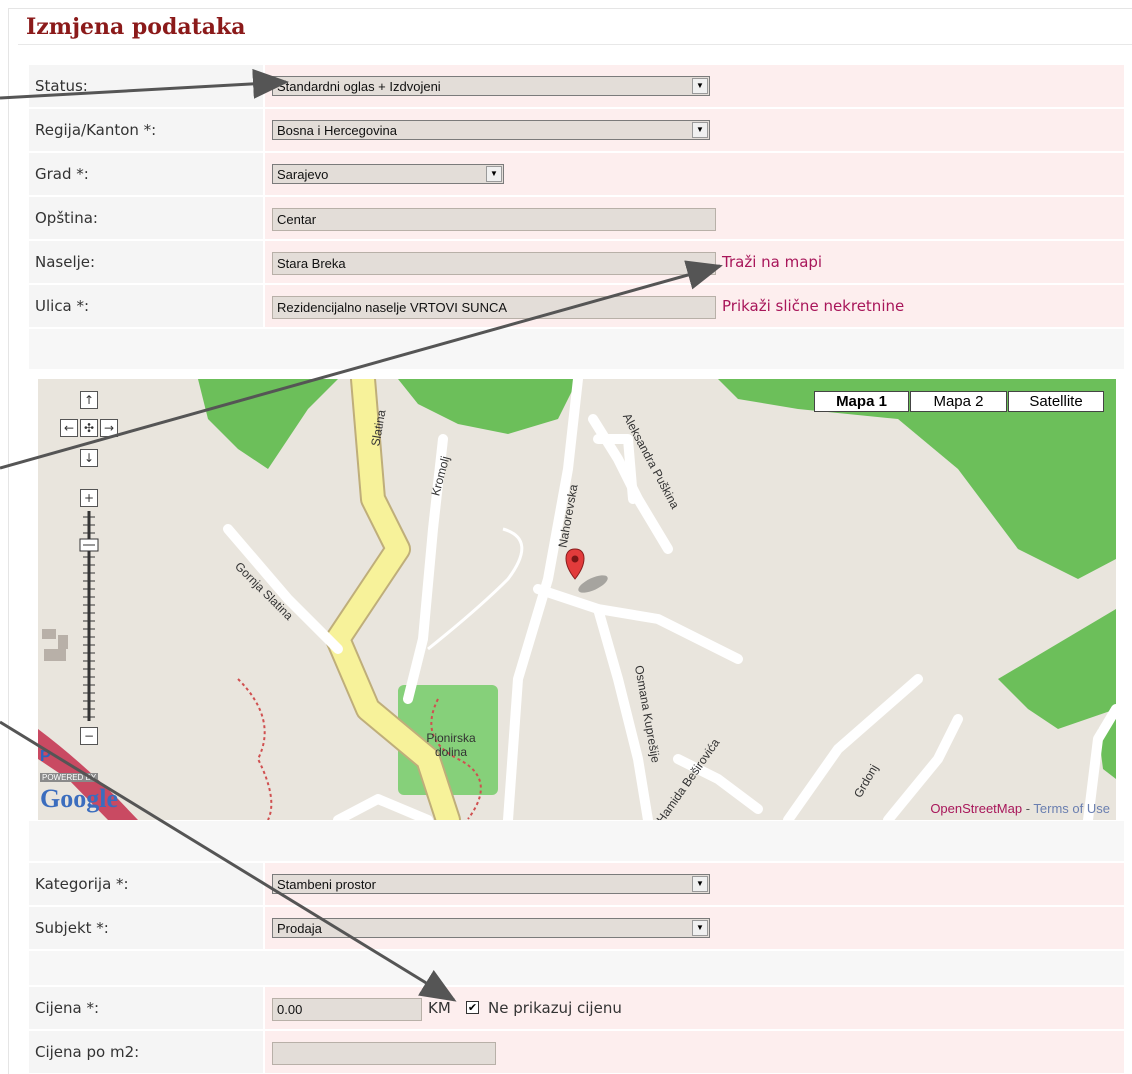  Describe the element at coordinates (1071, 808) in the screenshot. I see `terms-of-use-link: Terms of Use` at that location.